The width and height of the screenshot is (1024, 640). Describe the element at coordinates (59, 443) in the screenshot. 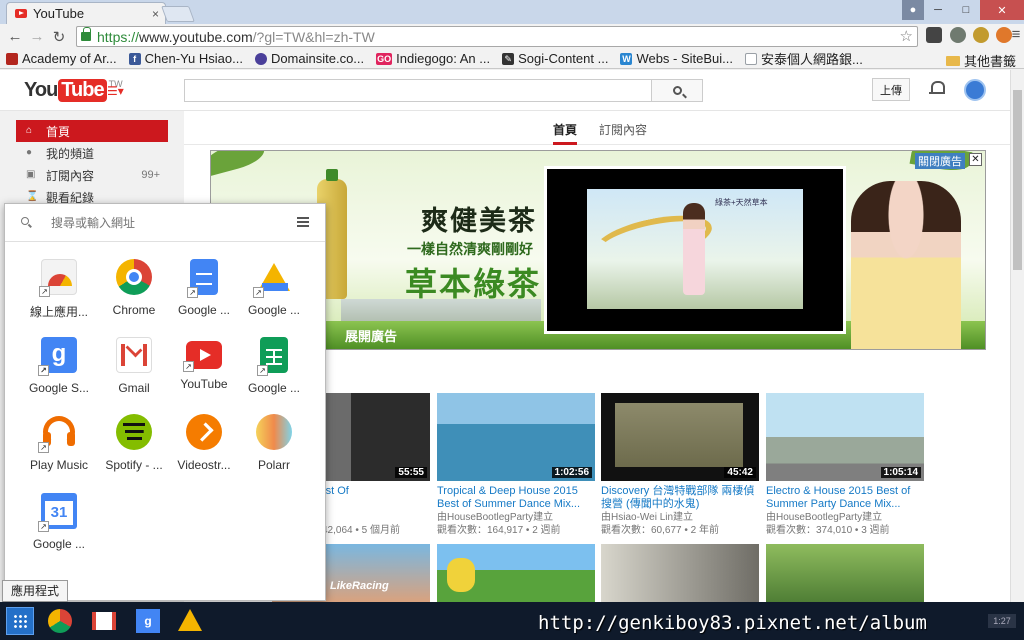

I see `app-play-music: ↗ Play Music` at that location.